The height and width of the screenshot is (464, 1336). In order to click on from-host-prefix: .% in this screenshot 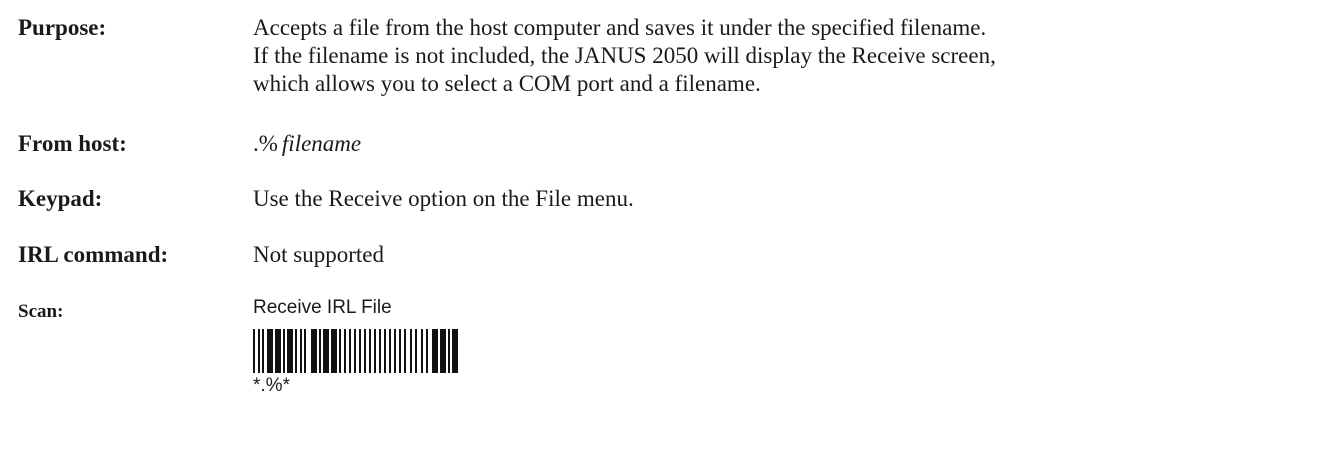, I will do `click(265, 143)`.